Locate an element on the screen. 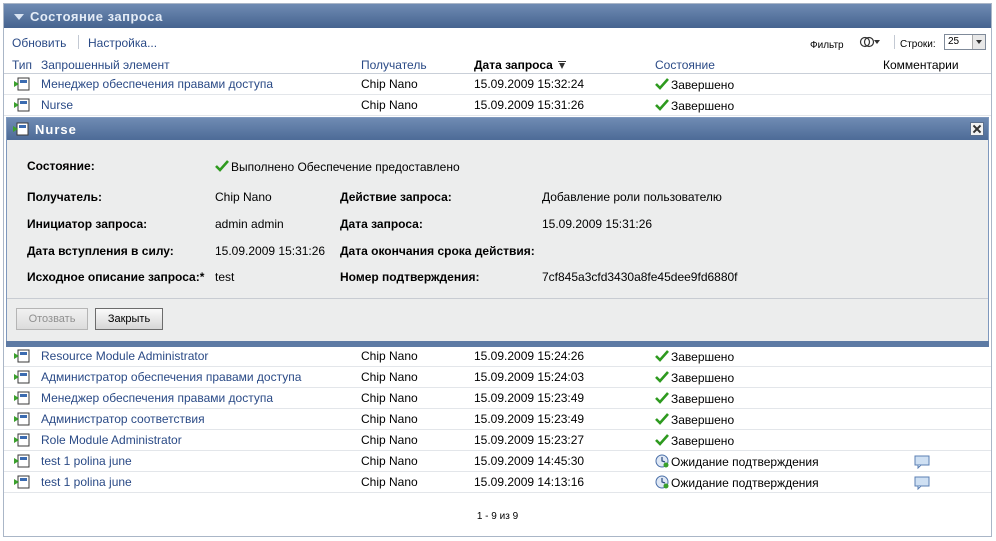 This screenshot has height=541, width=996. pager: 1 - 9 из 9 is located at coordinates (497, 516).